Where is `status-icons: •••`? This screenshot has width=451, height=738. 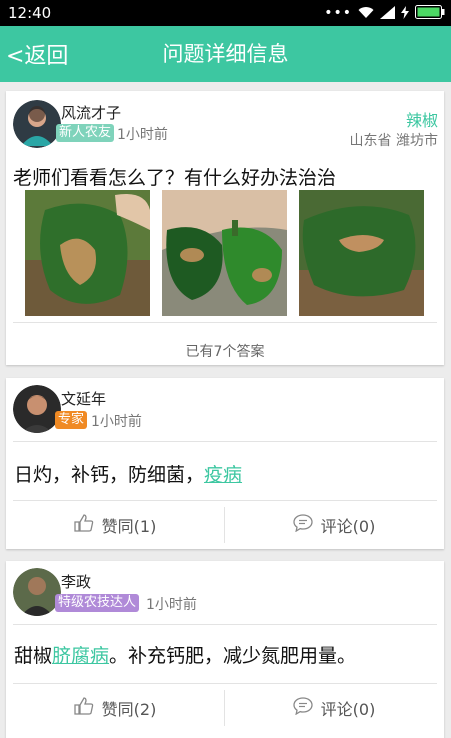
status-icons: ••• is located at coordinates (384, 13).